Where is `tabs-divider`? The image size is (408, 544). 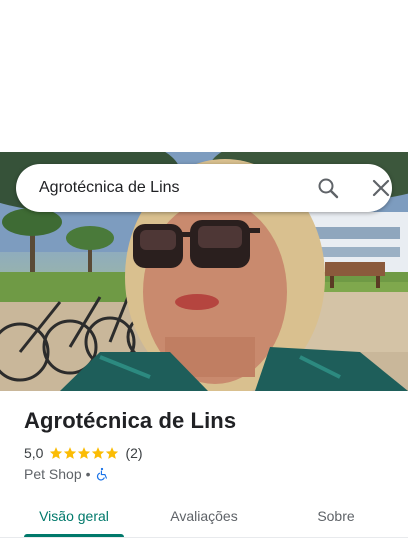 tabs-divider is located at coordinates (204, 537).